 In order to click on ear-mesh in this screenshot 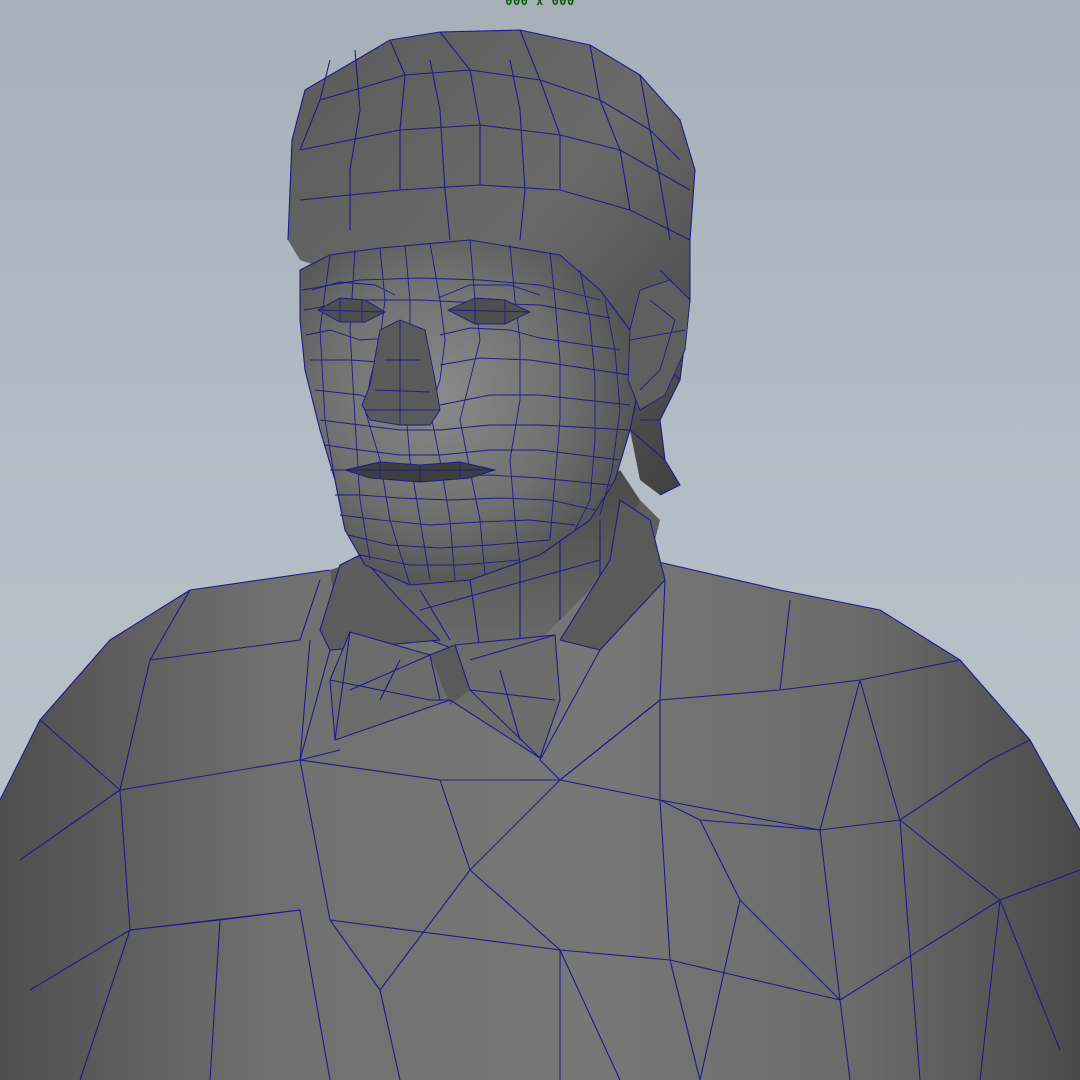, I will do `click(659, 345)`.